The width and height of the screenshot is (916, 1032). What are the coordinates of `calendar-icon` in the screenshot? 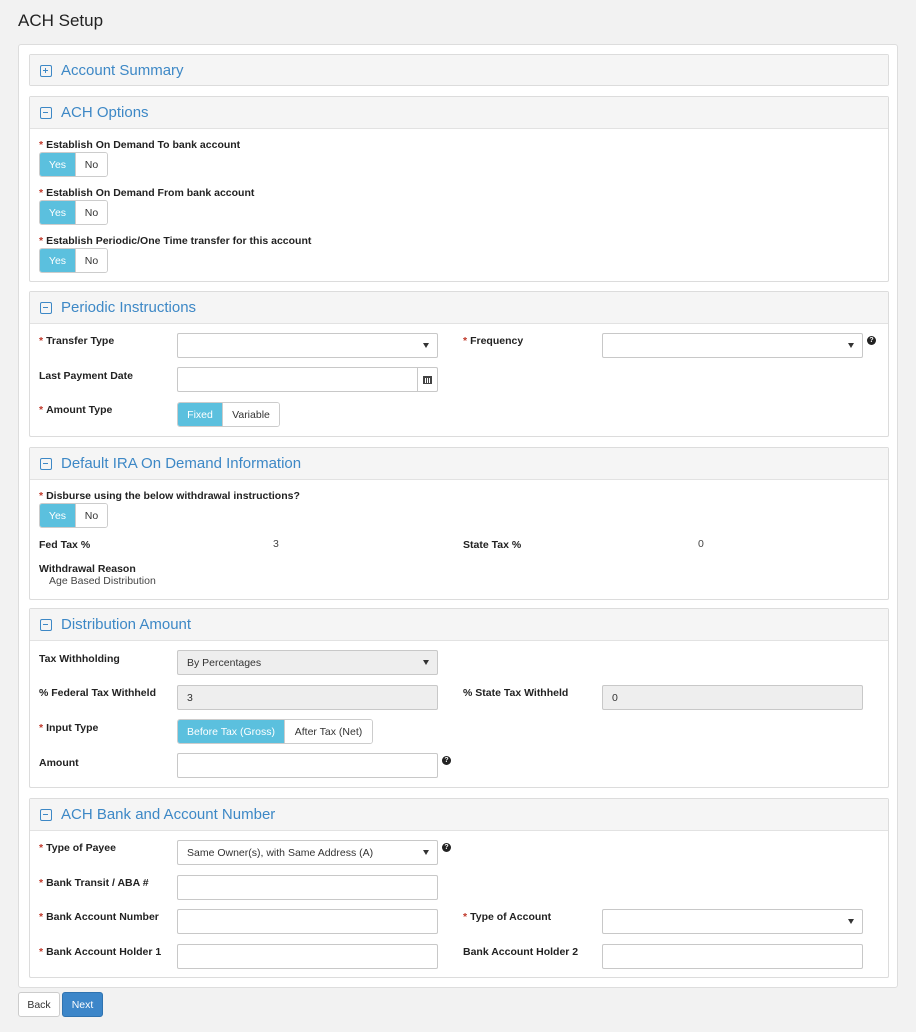 It's located at (427, 379).